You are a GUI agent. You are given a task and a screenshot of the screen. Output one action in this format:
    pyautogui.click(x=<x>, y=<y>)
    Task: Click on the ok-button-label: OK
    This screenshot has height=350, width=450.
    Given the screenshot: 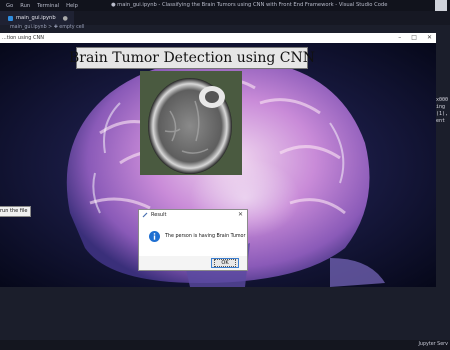 What is the action you would take?
    pyautogui.click(x=225, y=263)
    